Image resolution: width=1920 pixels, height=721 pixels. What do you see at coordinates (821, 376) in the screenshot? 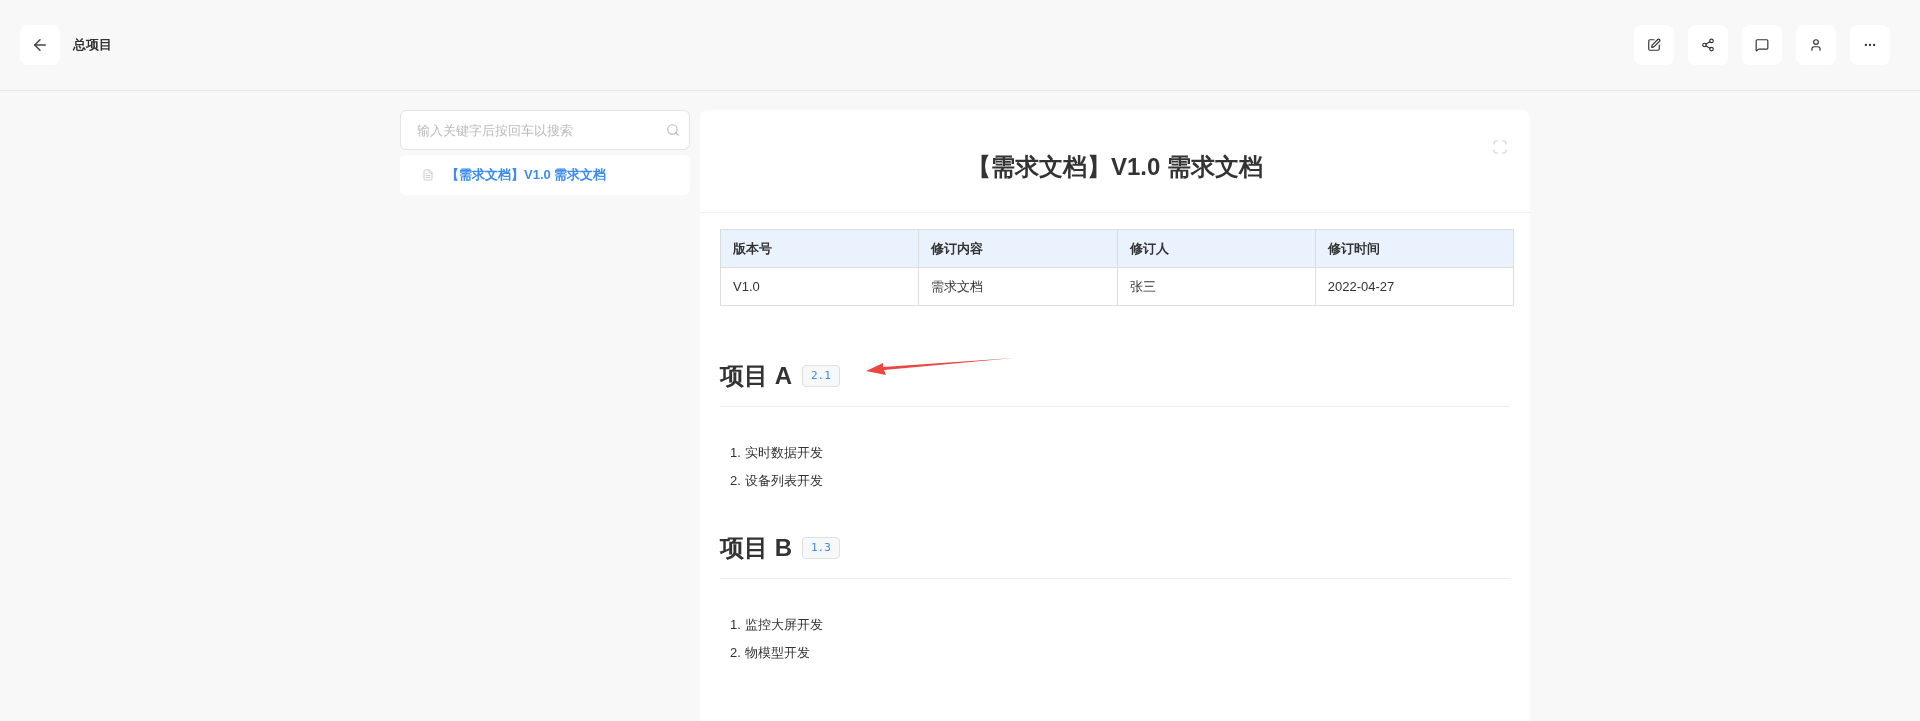
I see `version-tag: 2.1` at bounding box center [821, 376].